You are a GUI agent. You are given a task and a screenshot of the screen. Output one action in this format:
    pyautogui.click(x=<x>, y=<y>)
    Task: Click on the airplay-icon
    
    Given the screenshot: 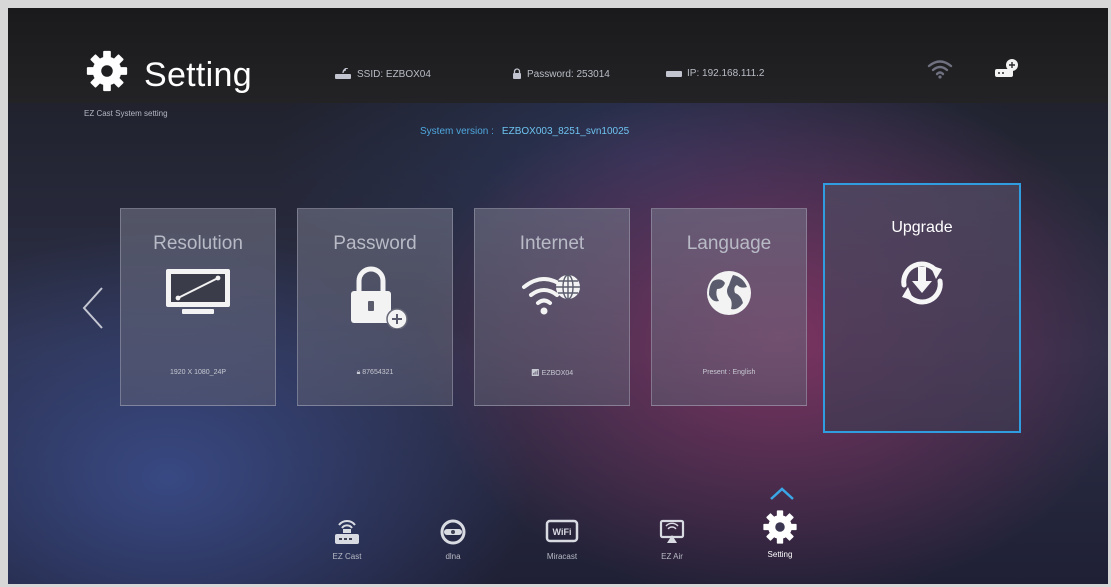 What is the action you would take?
    pyautogui.click(x=672, y=531)
    